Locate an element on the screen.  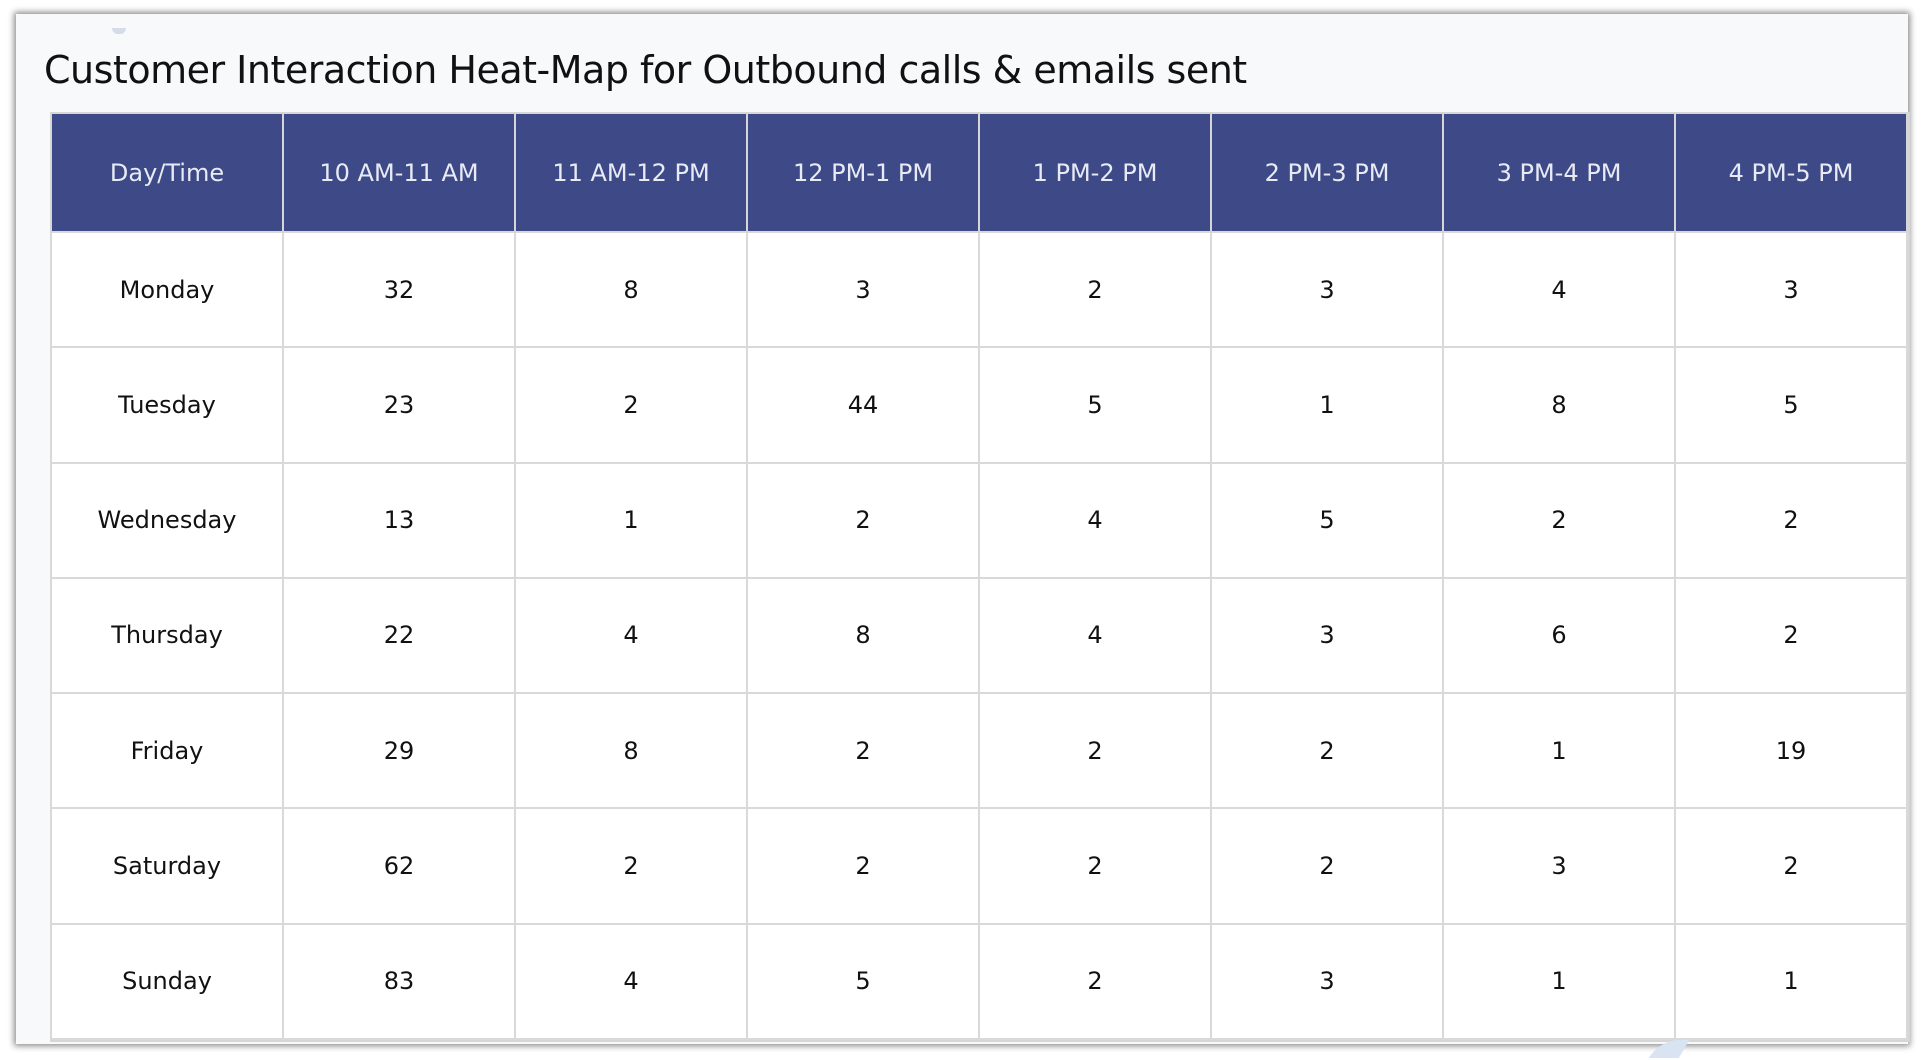
heatmap-cell: 29 is located at coordinates (399, 751).